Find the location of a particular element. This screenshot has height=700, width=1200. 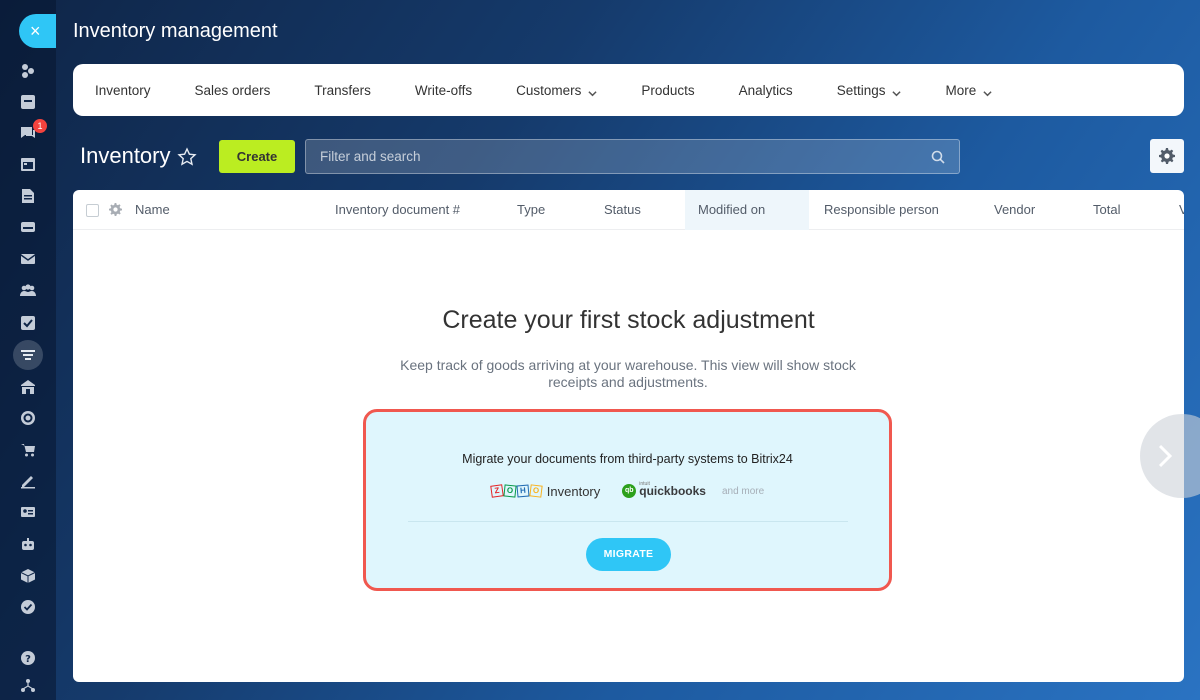

zoho-inventory-logo: Z O H O Inventory is located at coordinates (545, 491).